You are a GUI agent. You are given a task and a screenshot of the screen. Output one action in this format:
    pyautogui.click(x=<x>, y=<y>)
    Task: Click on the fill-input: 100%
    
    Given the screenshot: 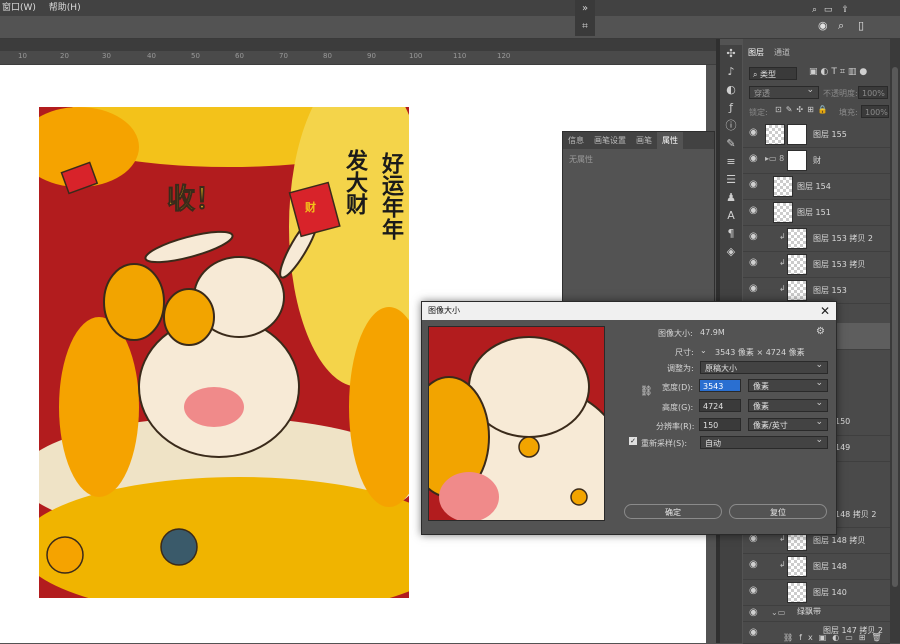 What is the action you would take?
    pyautogui.click(x=875, y=111)
    